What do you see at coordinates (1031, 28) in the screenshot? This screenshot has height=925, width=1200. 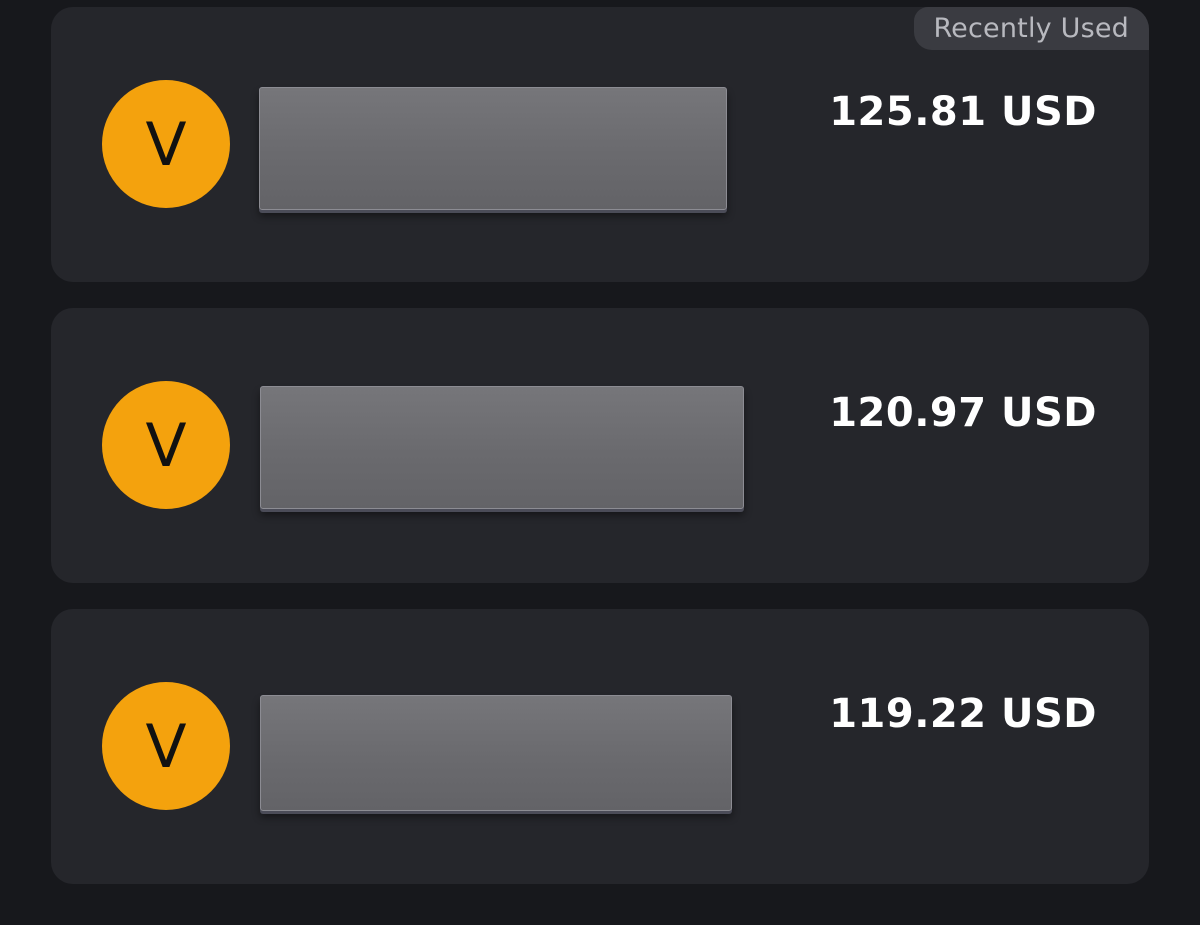 I see `recently-used-badge: Recently Used` at bounding box center [1031, 28].